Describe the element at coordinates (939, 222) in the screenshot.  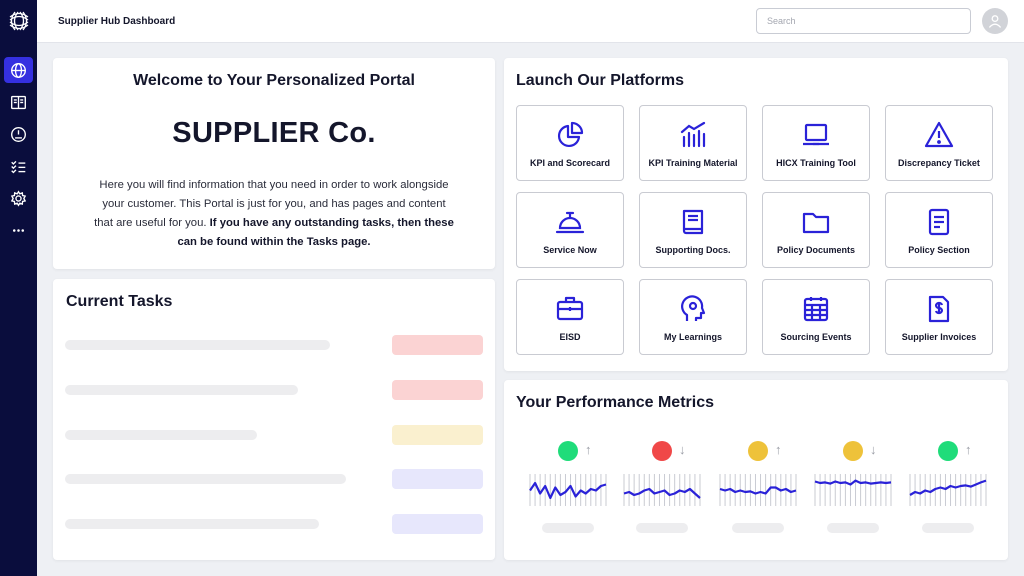
I see `document-icon` at that location.